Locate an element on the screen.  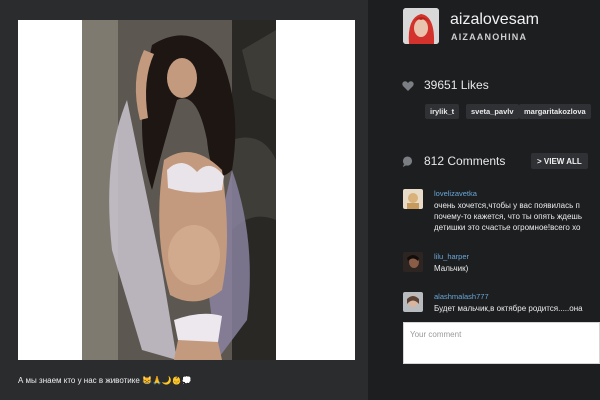
liker-tag: irylik_t is located at coordinates (442, 111).